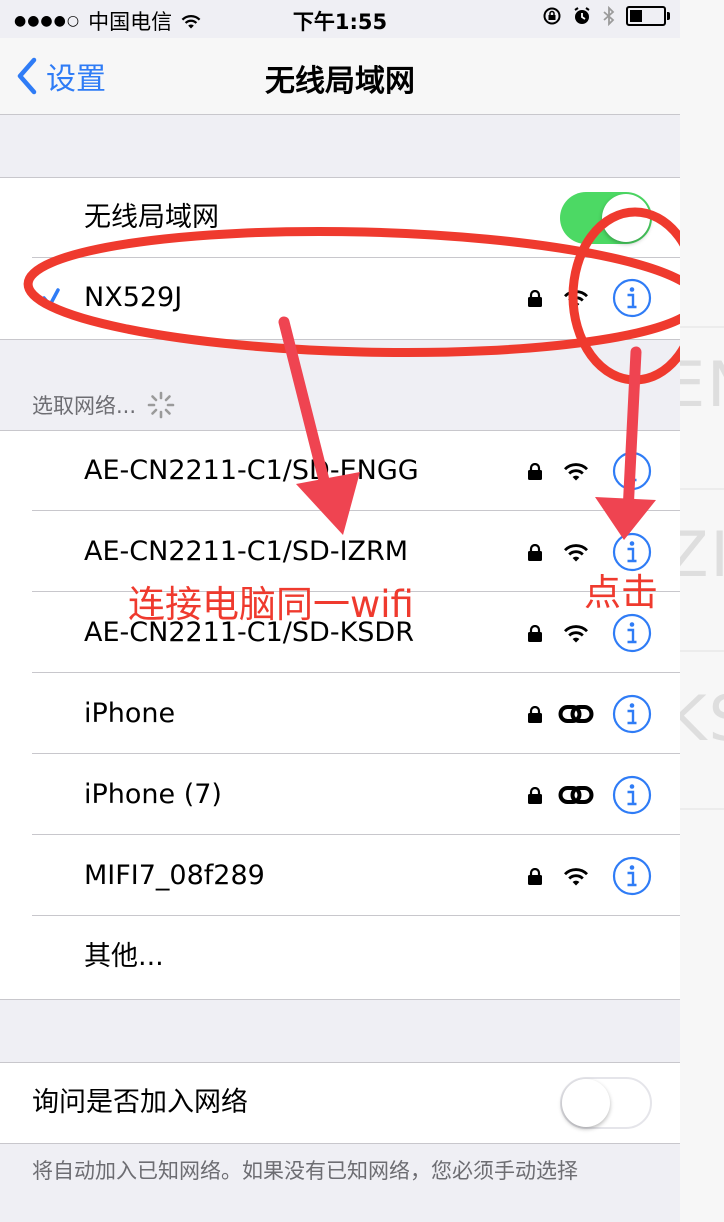 This screenshot has width=724, height=1222. I want to click on network-name: iPhone (7), so click(153, 794).